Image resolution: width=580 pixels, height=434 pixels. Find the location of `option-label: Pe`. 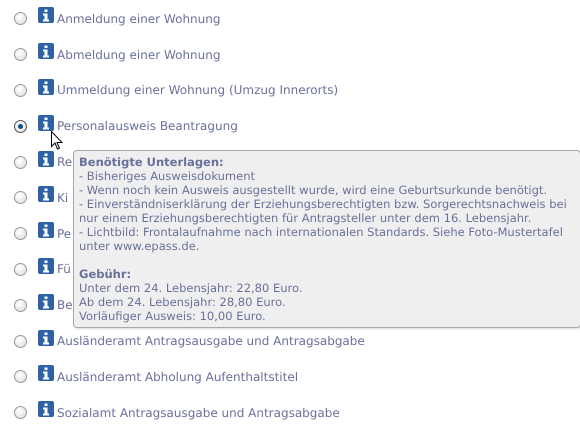

option-label: Pe is located at coordinates (64, 233).